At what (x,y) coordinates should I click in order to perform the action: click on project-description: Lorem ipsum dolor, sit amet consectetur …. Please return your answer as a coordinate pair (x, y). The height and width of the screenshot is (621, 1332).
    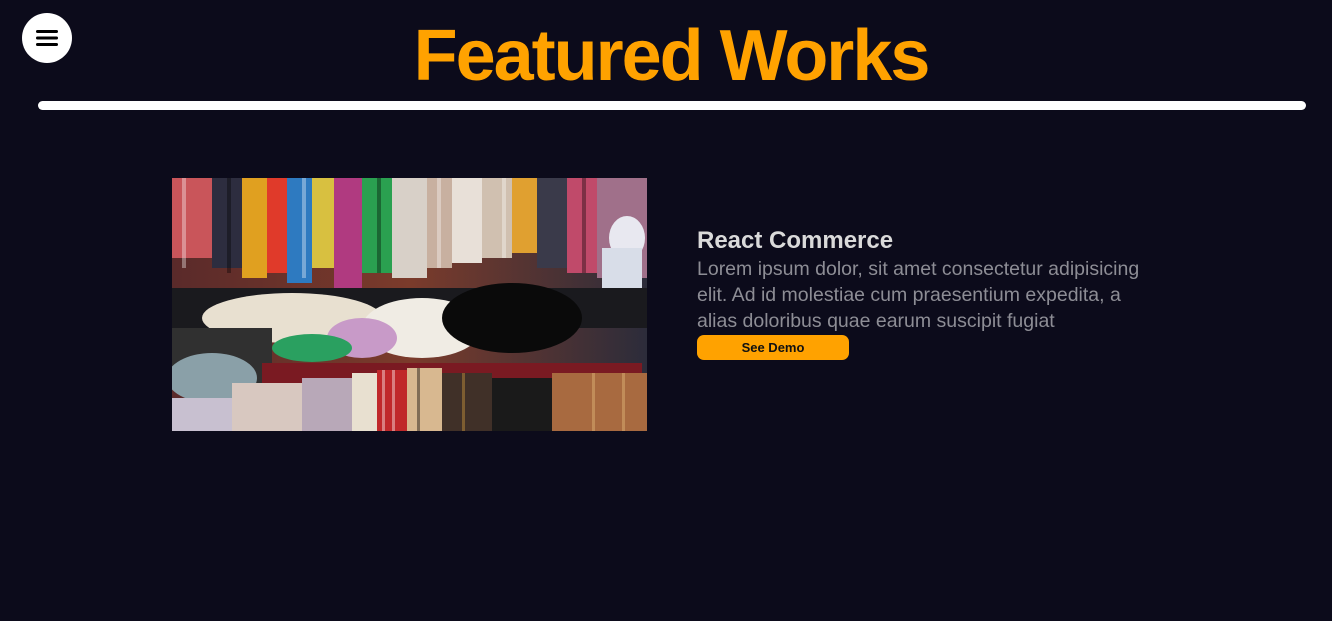
    Looking at the image, I should click on (918, 295).